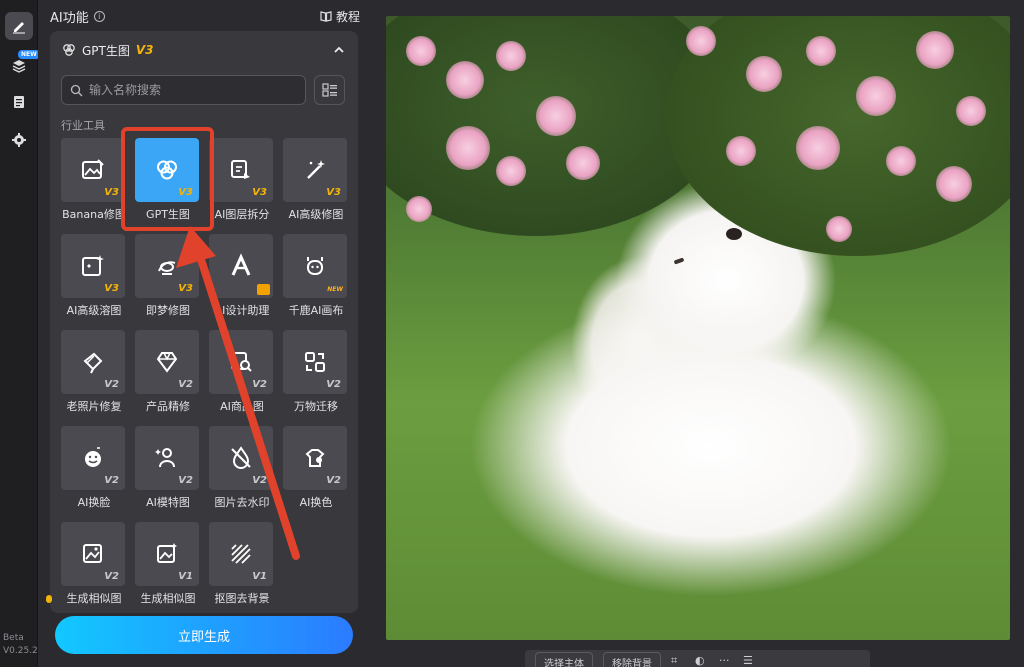 This screenshot has height=667, width=1024. Describe the element at coordinates (702, 661) in the screenshot. I see `contrast-icon: ◐` at that location.